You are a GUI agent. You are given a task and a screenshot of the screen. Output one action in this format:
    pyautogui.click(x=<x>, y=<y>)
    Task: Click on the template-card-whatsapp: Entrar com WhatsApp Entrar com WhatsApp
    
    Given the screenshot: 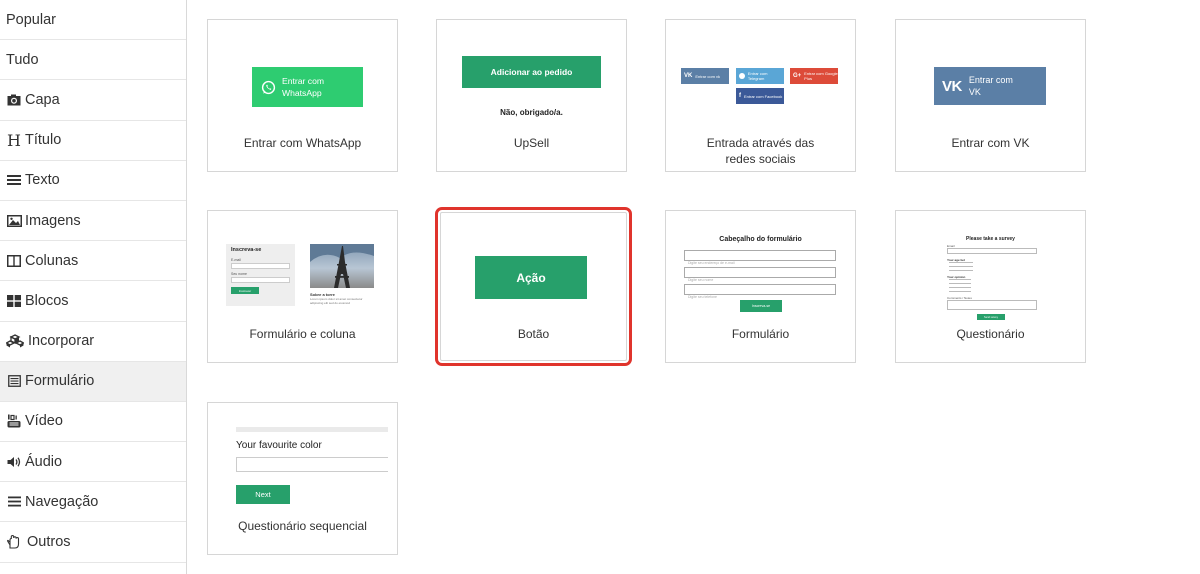 What is the action you would take?
    pyautogui.click(x=302, y=95)
    